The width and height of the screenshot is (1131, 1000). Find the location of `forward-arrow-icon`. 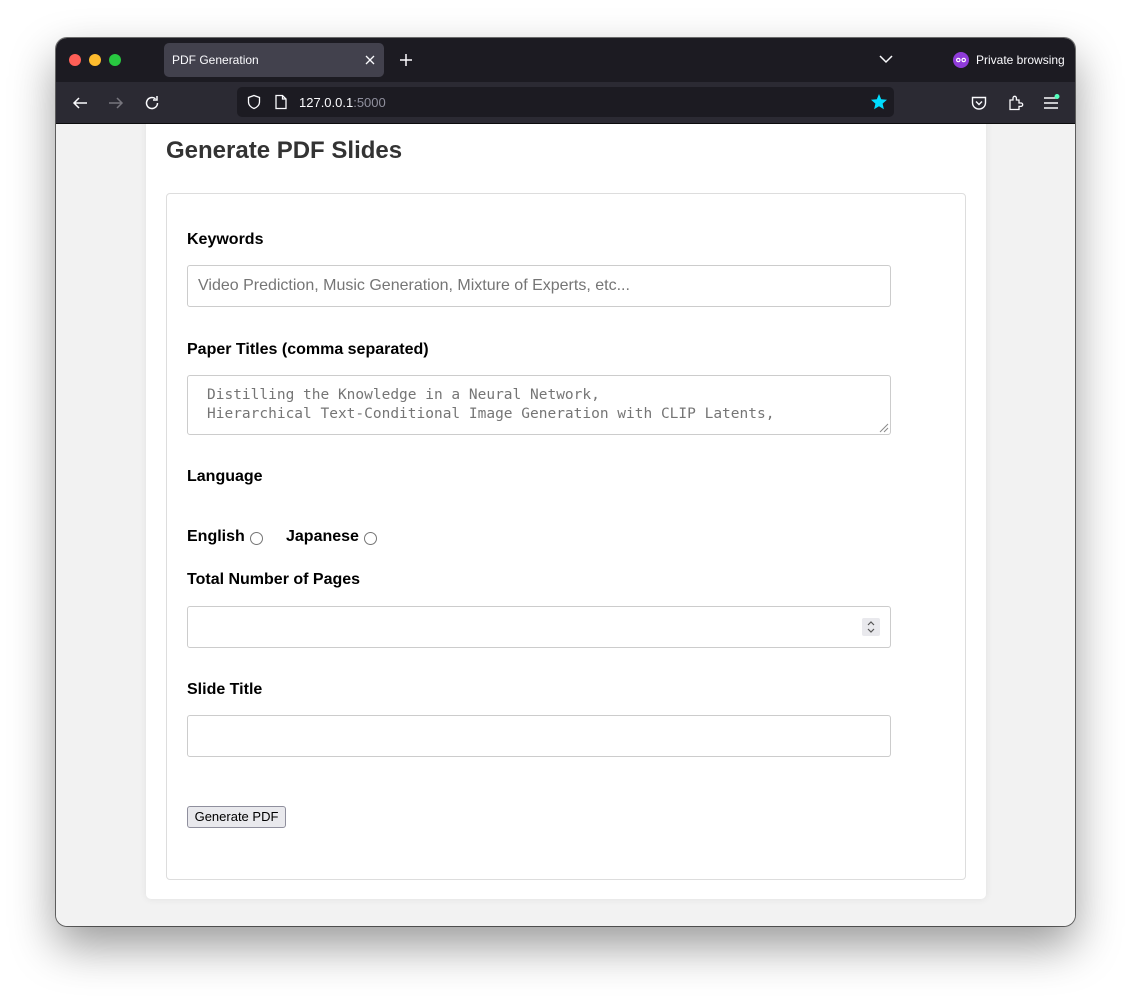

forward-arrow-icon is located at coordinates (116, 103).